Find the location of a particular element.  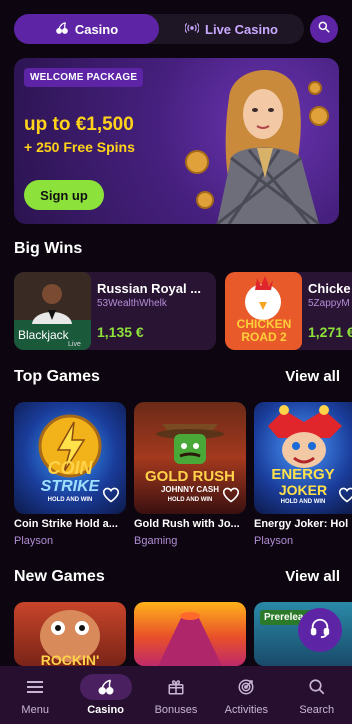

nav-menu: Menu is located at coordinates (35, 695).